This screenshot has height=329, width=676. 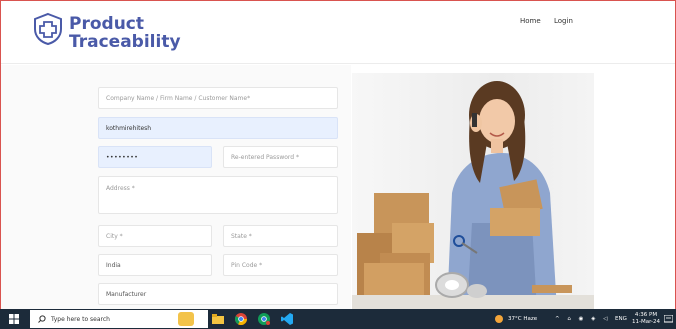 I want to click on windows-logo-icon, so click(x=14, y=319).